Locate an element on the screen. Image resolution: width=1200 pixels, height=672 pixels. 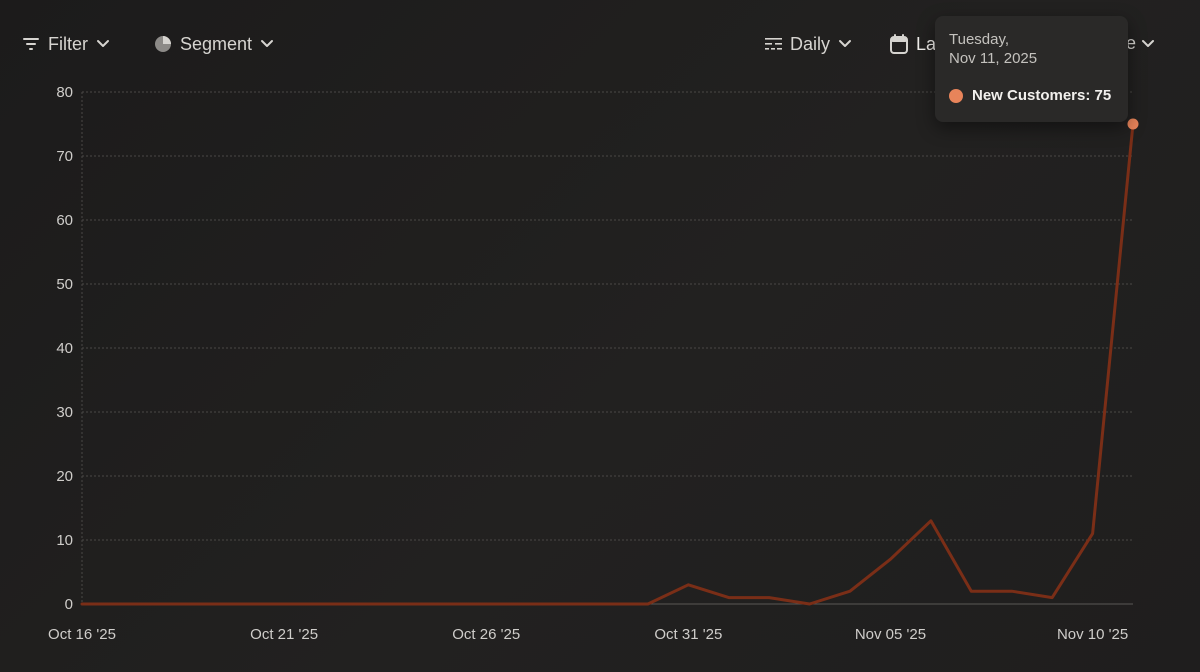
highlighted-point is located at coordinates (1133, 124).